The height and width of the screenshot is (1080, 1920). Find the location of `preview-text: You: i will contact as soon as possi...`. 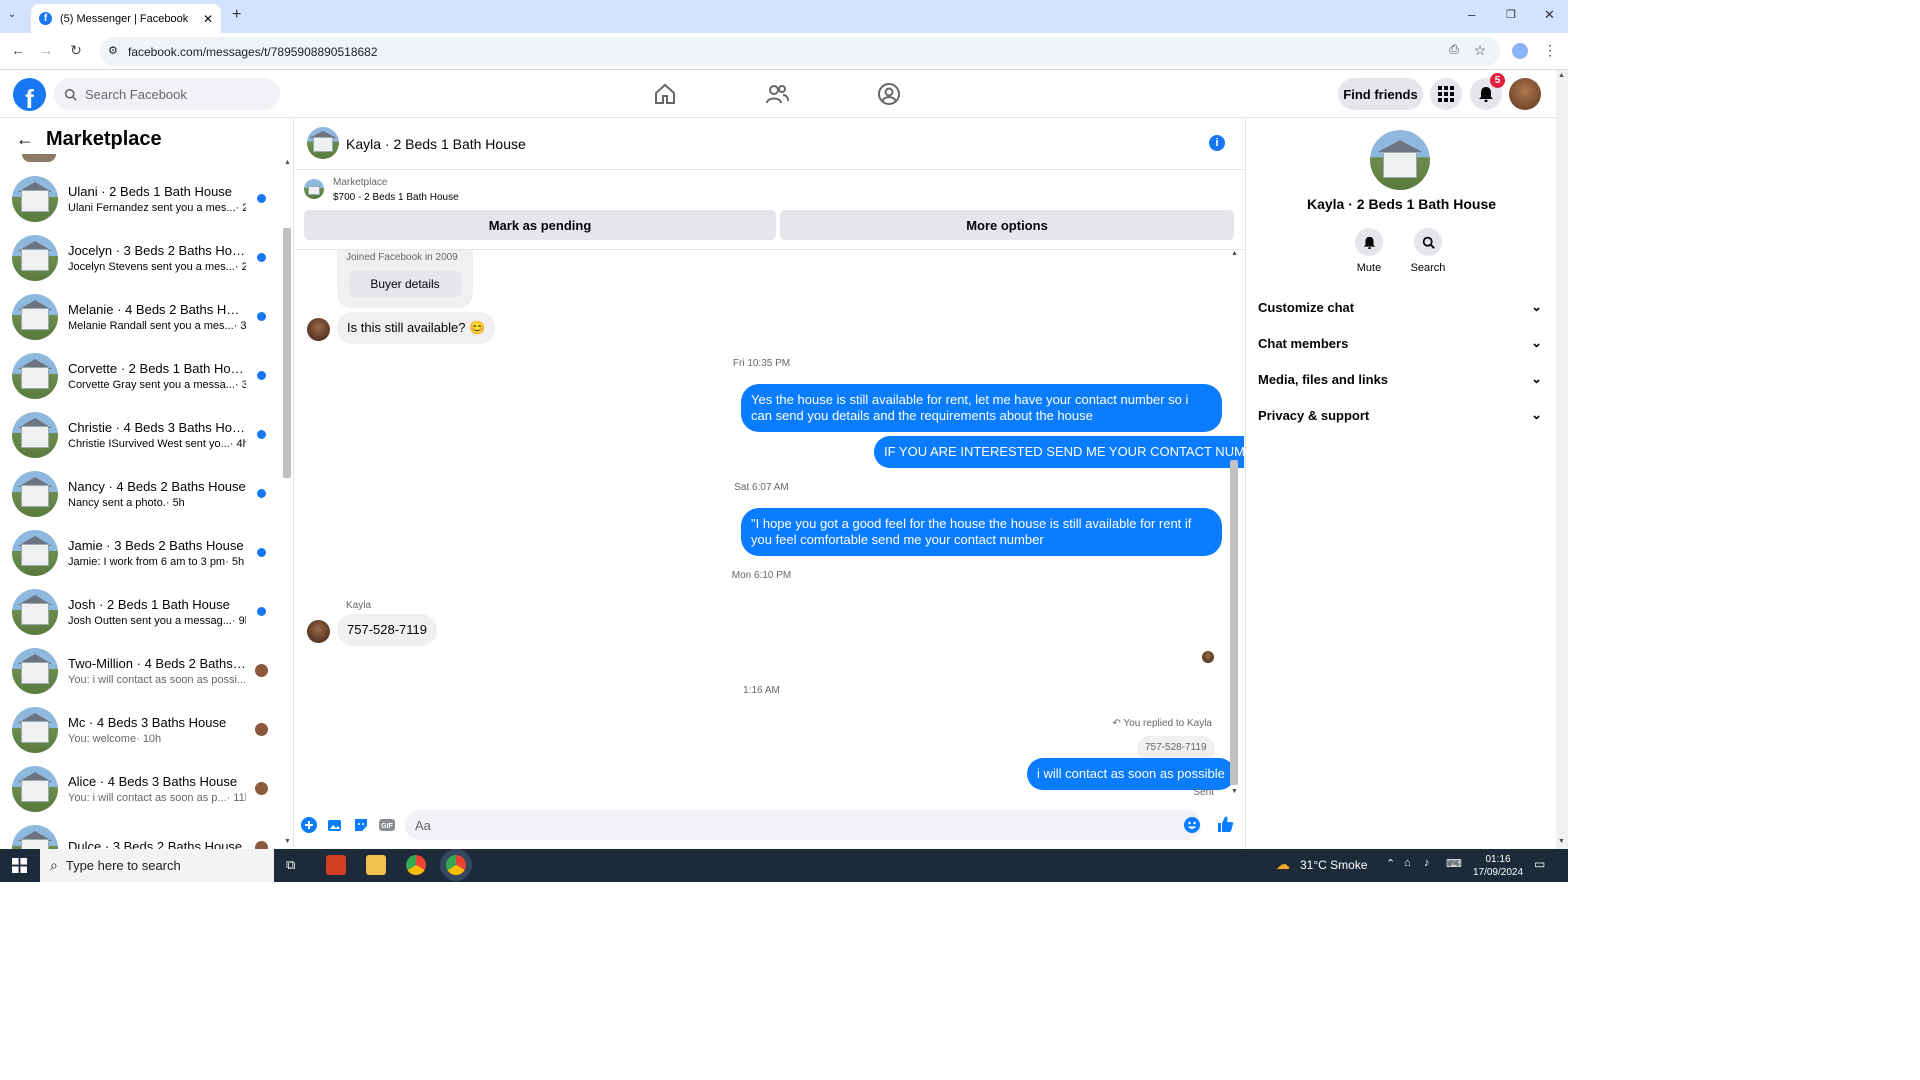

preview-text: You: i will contact as soon as possi... is located at coordinates (157, 680).